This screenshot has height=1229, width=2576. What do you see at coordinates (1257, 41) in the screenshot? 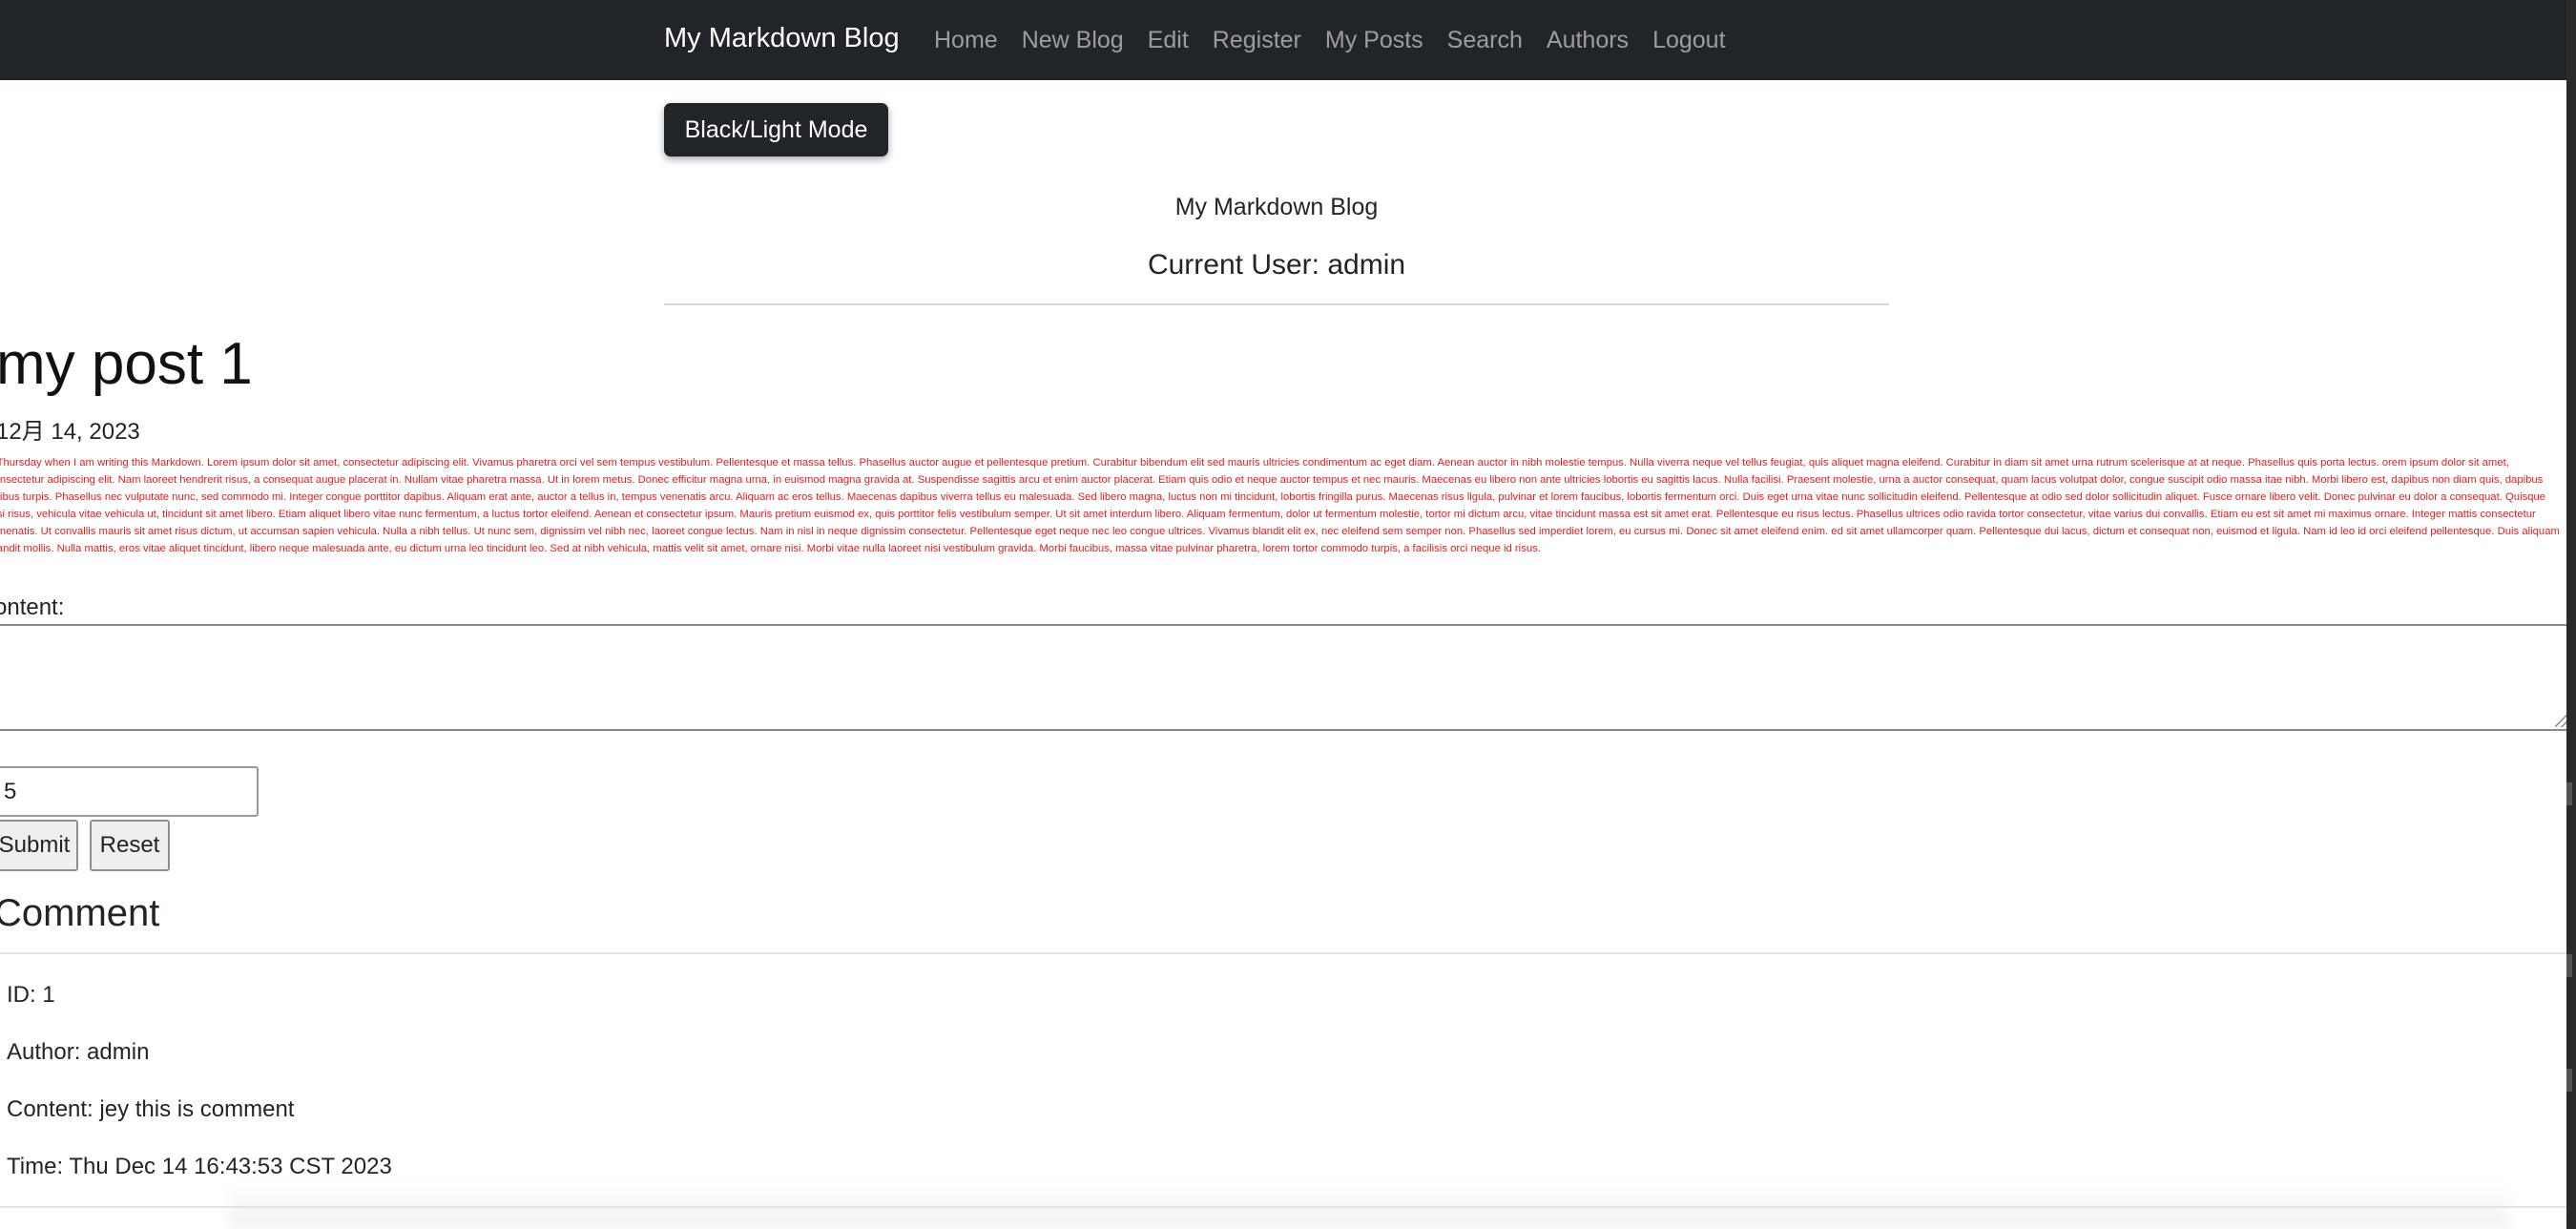
I see `nav-link-register: Register` at bounding box center [1257, 41].